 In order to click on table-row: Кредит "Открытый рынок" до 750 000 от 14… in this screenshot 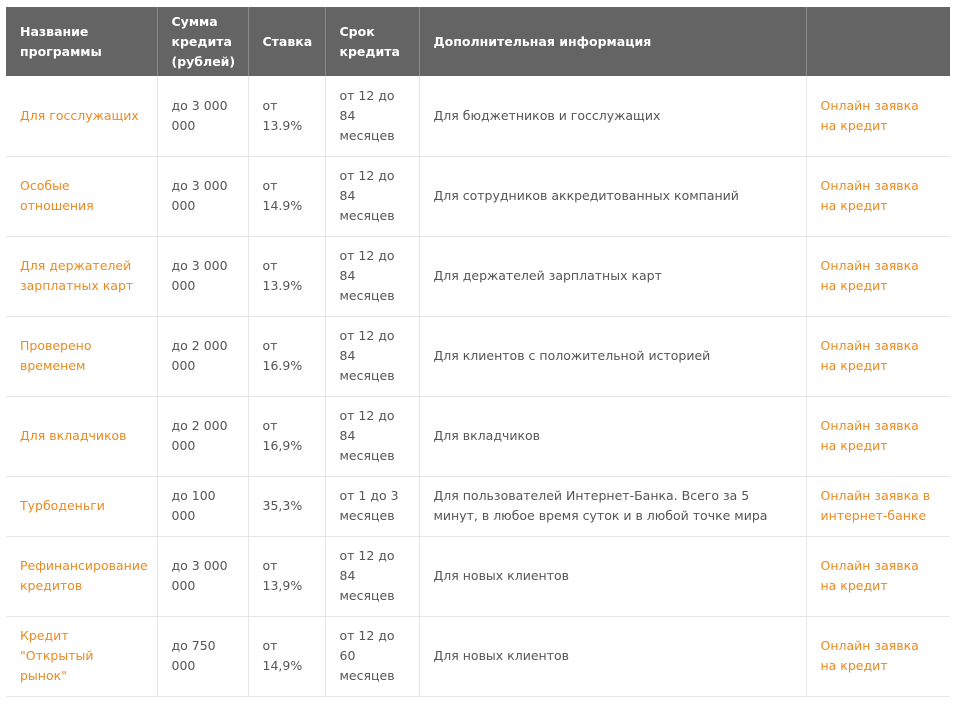, I will do `click(478, 656)`.